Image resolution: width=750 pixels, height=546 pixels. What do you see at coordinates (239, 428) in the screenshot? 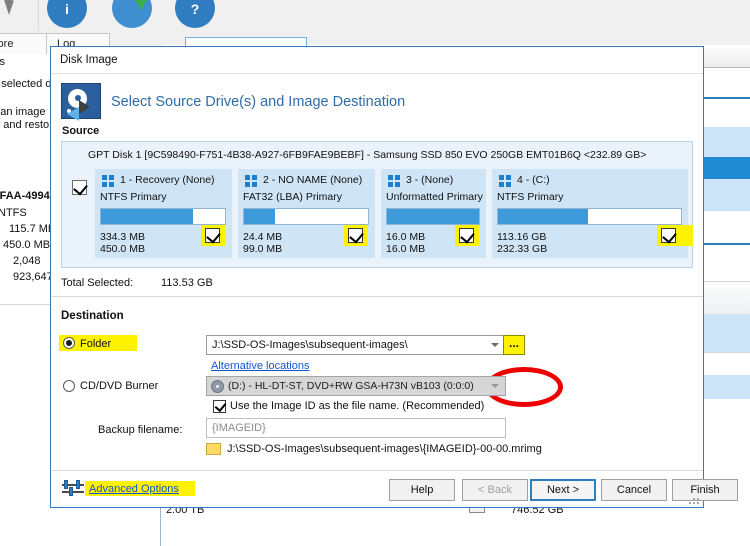
I see `backup-filename-placeholder: {IMAGEID}` at bounding box center [239, 428].